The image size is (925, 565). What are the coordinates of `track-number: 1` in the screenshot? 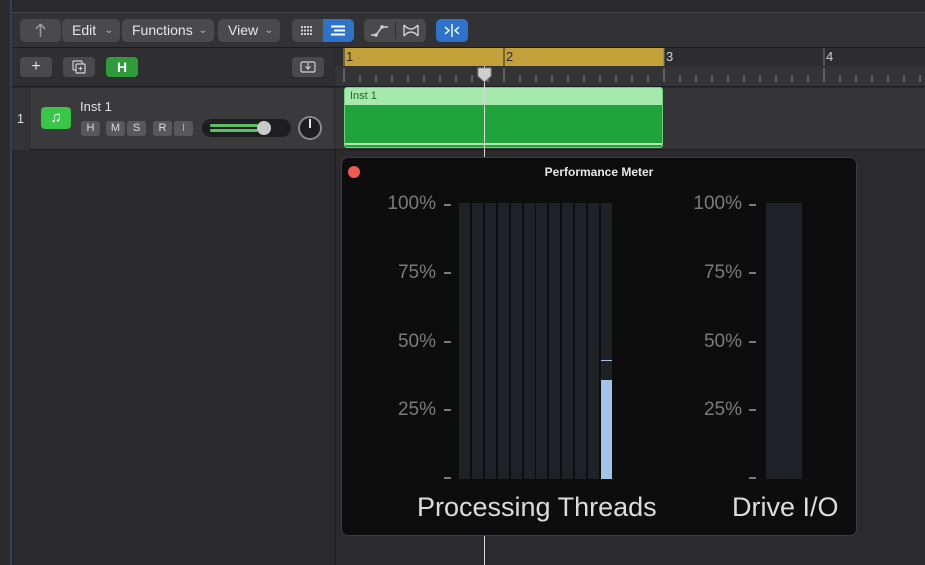 It's located at (21, 119).